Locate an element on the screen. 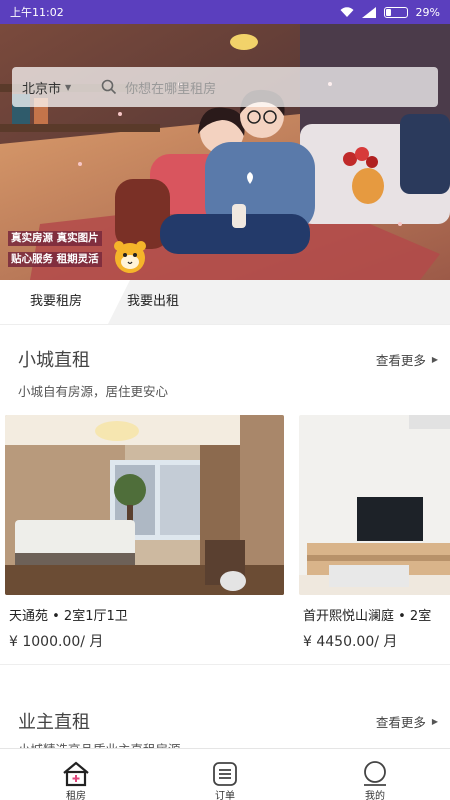  listing-card: 首开熙悦山澜庭 • 2室 ¥ 4450.00/ 月 is located at coordinates (374, 532).